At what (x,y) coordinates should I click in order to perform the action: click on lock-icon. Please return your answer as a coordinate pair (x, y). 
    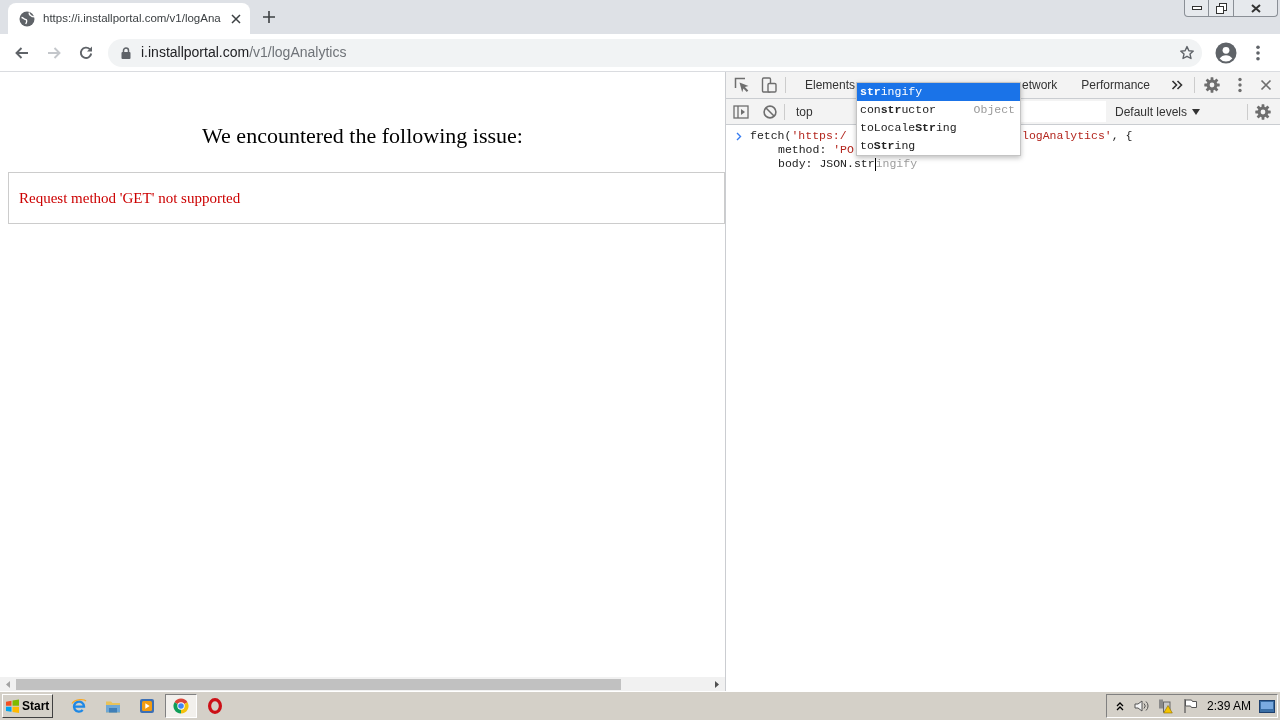
    Looking at the image, I should click on (126, 52).